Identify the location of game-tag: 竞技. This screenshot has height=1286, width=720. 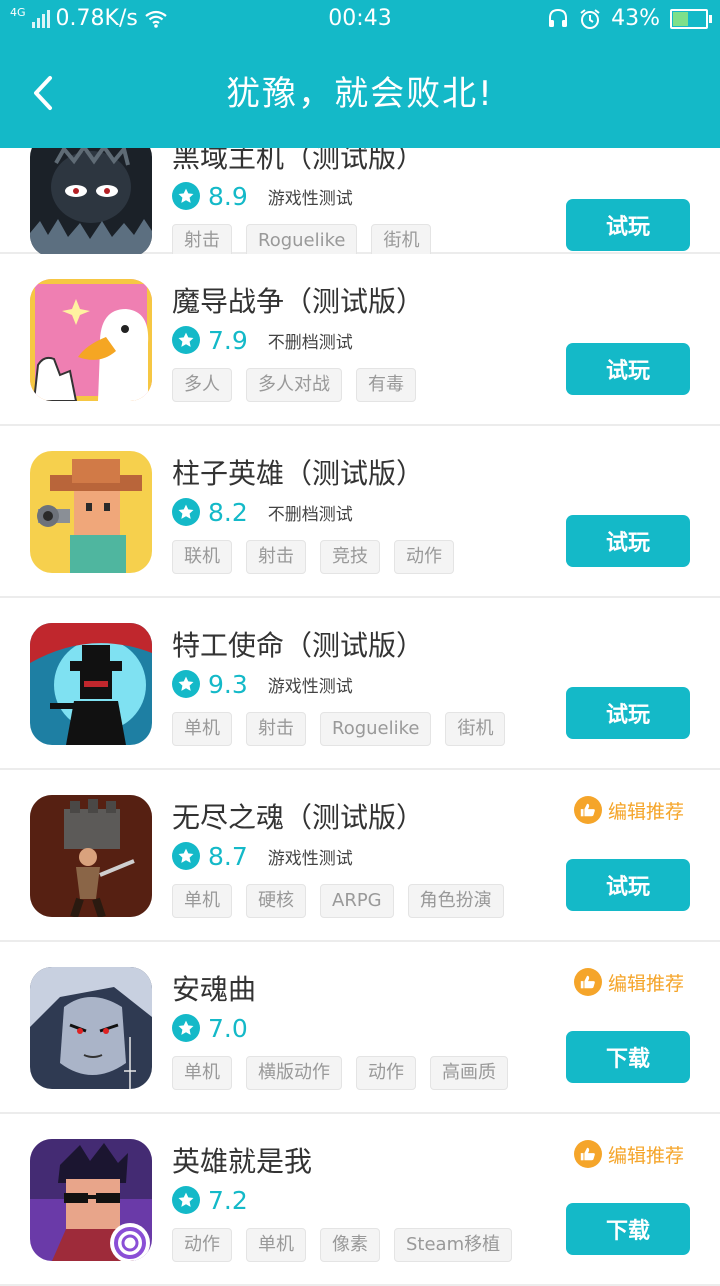
(350, 557).